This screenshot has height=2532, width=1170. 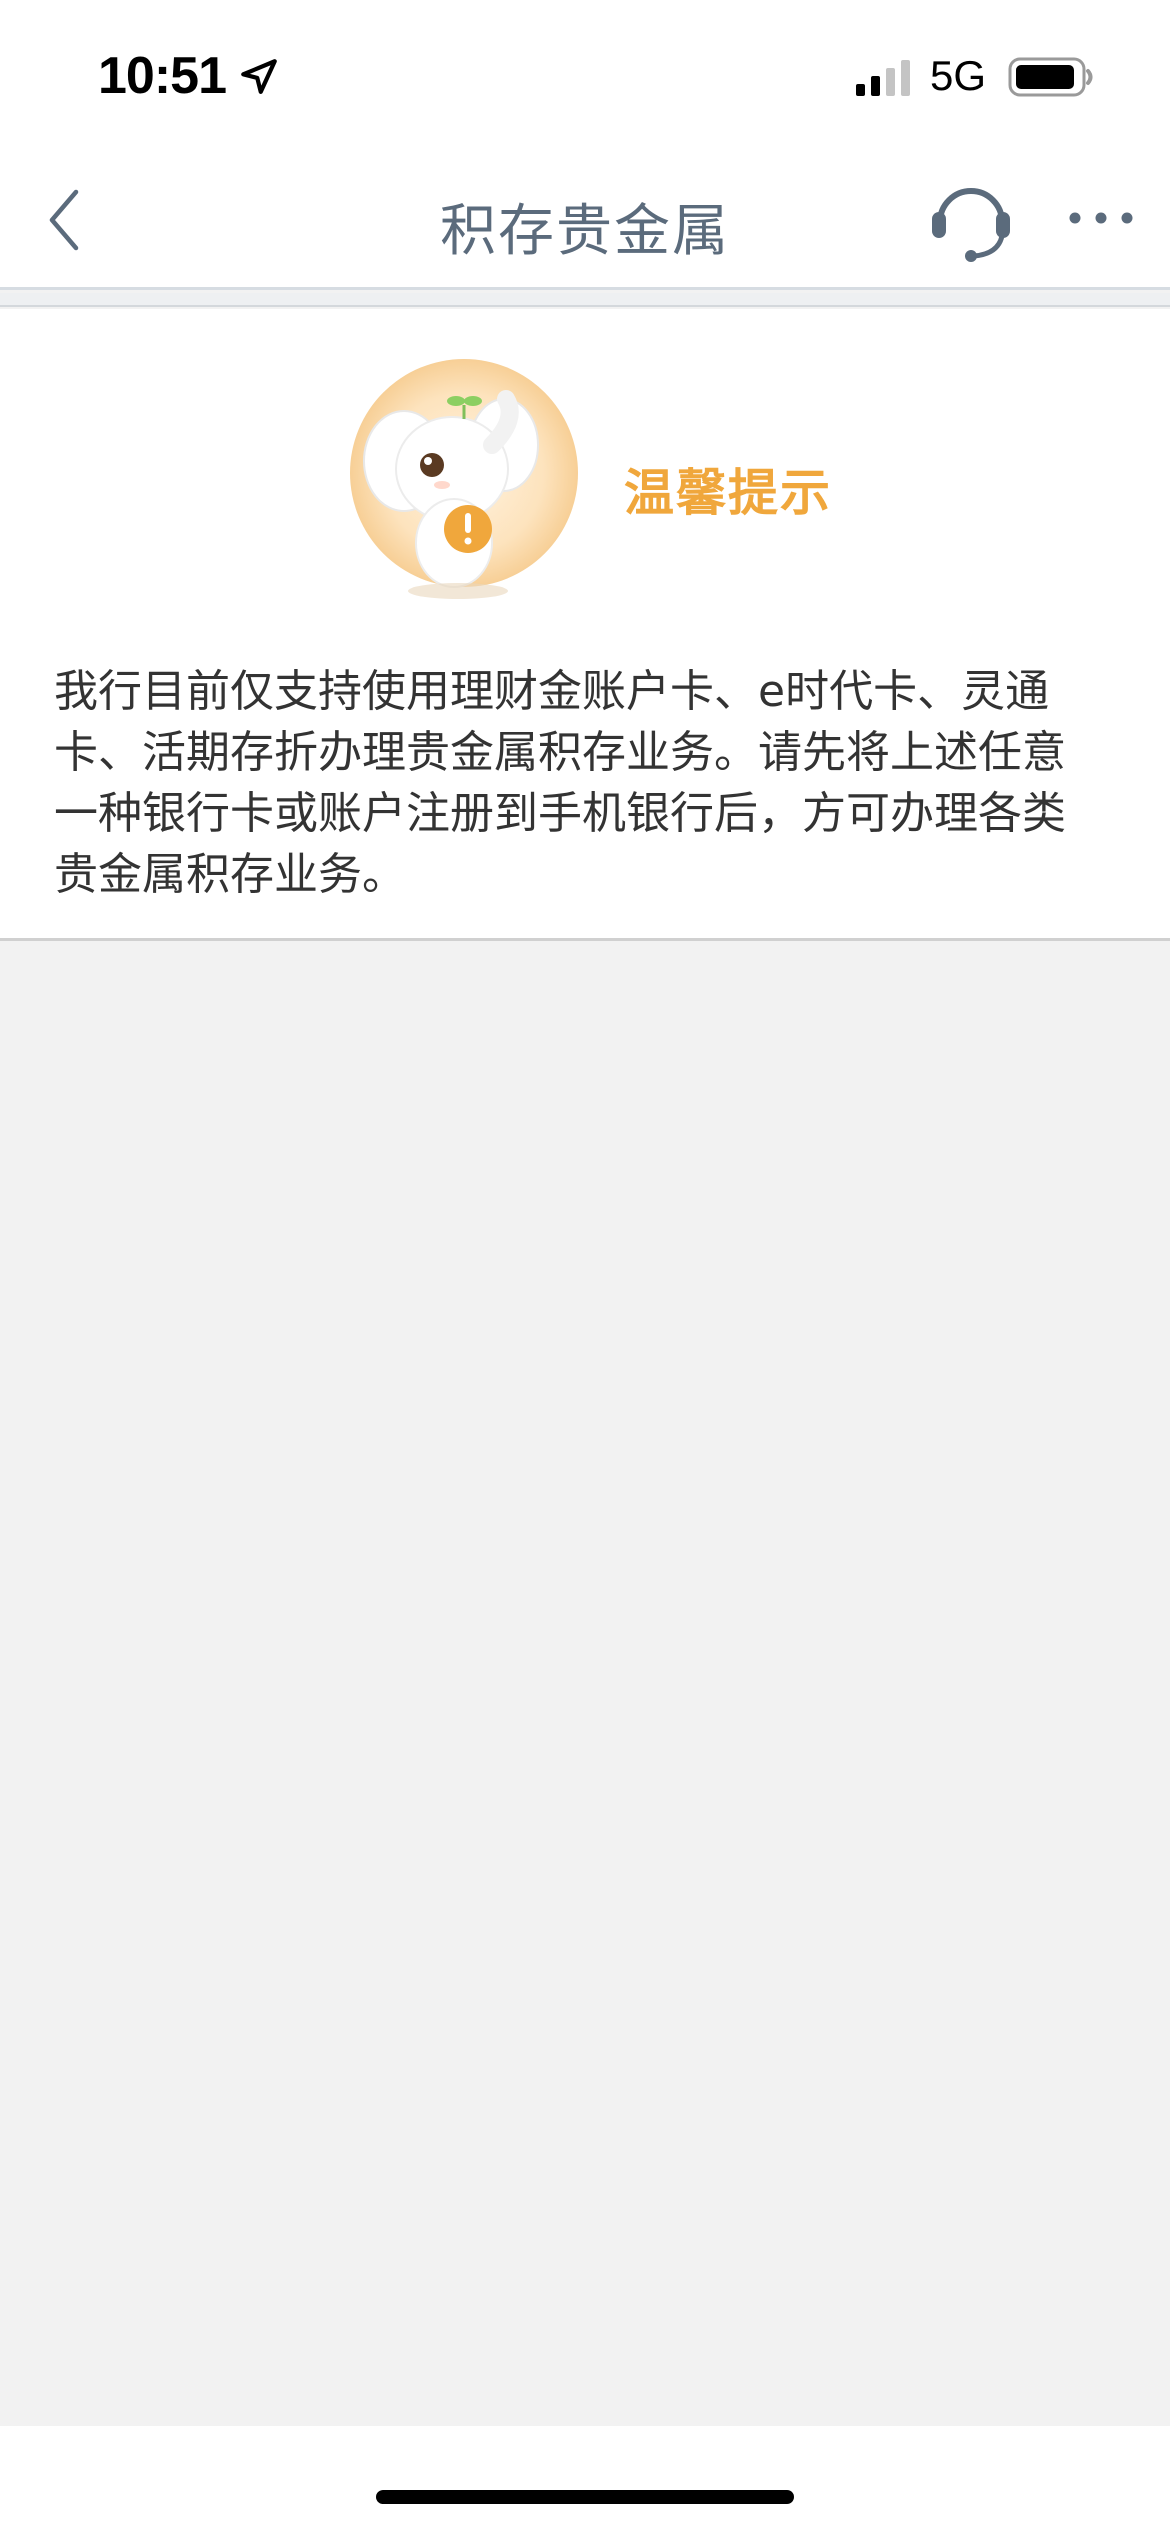 What do you see at coordinates (585, 220) in the screenshot?
I see `navigation-bar: 积存贵金属` at bounding box center [585, 220].